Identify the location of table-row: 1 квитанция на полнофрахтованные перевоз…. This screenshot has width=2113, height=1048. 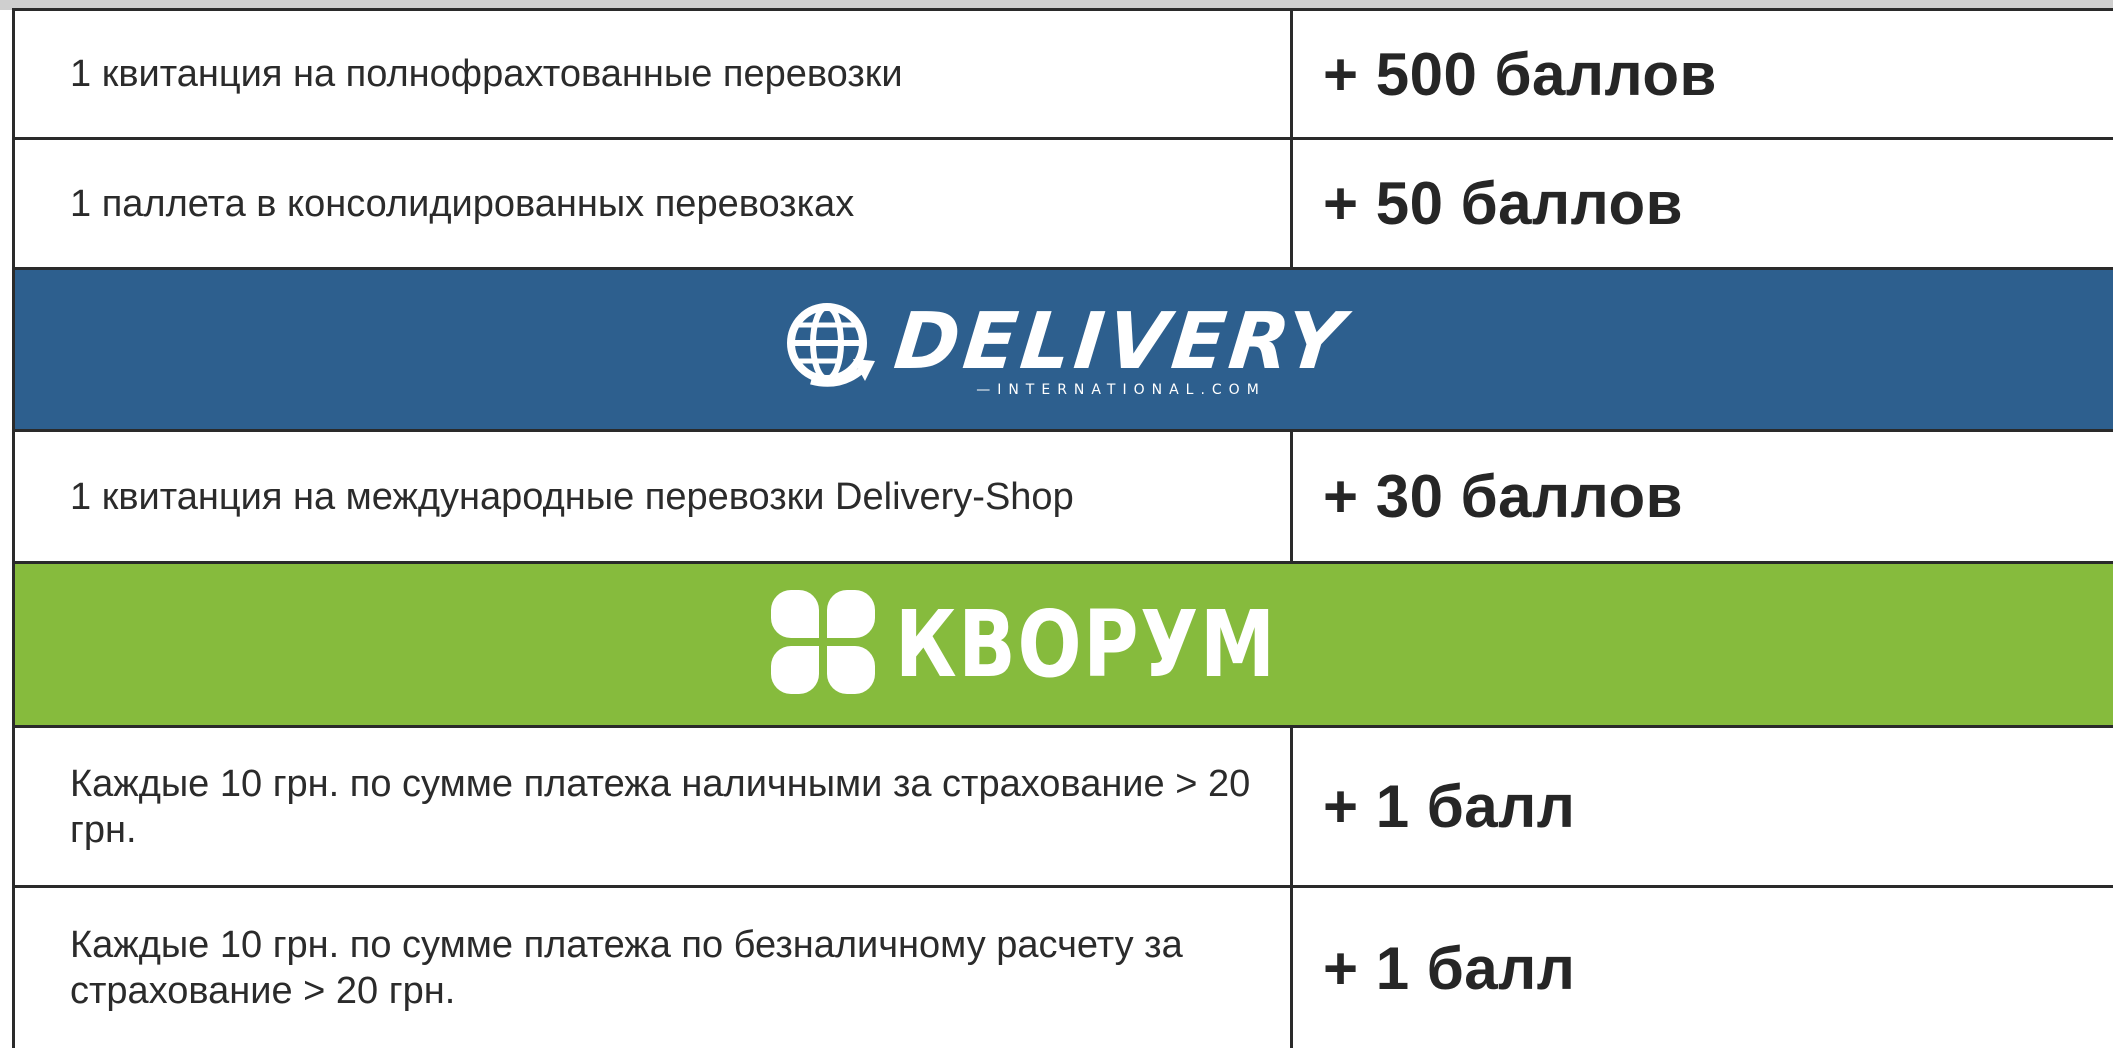
(1062, 74).